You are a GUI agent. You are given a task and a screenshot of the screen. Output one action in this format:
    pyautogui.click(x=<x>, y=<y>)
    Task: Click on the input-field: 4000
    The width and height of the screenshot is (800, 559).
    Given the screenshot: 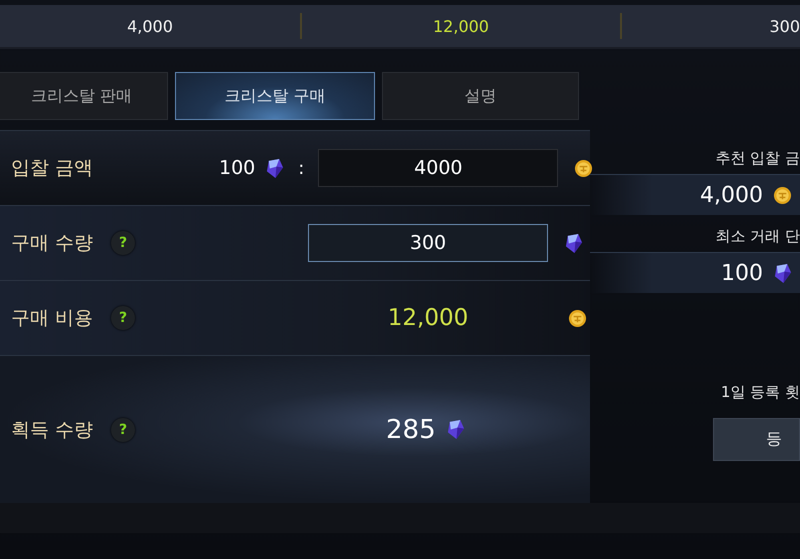 What is the action you would take?
    pyautogui.click(x=438, y=168)
    